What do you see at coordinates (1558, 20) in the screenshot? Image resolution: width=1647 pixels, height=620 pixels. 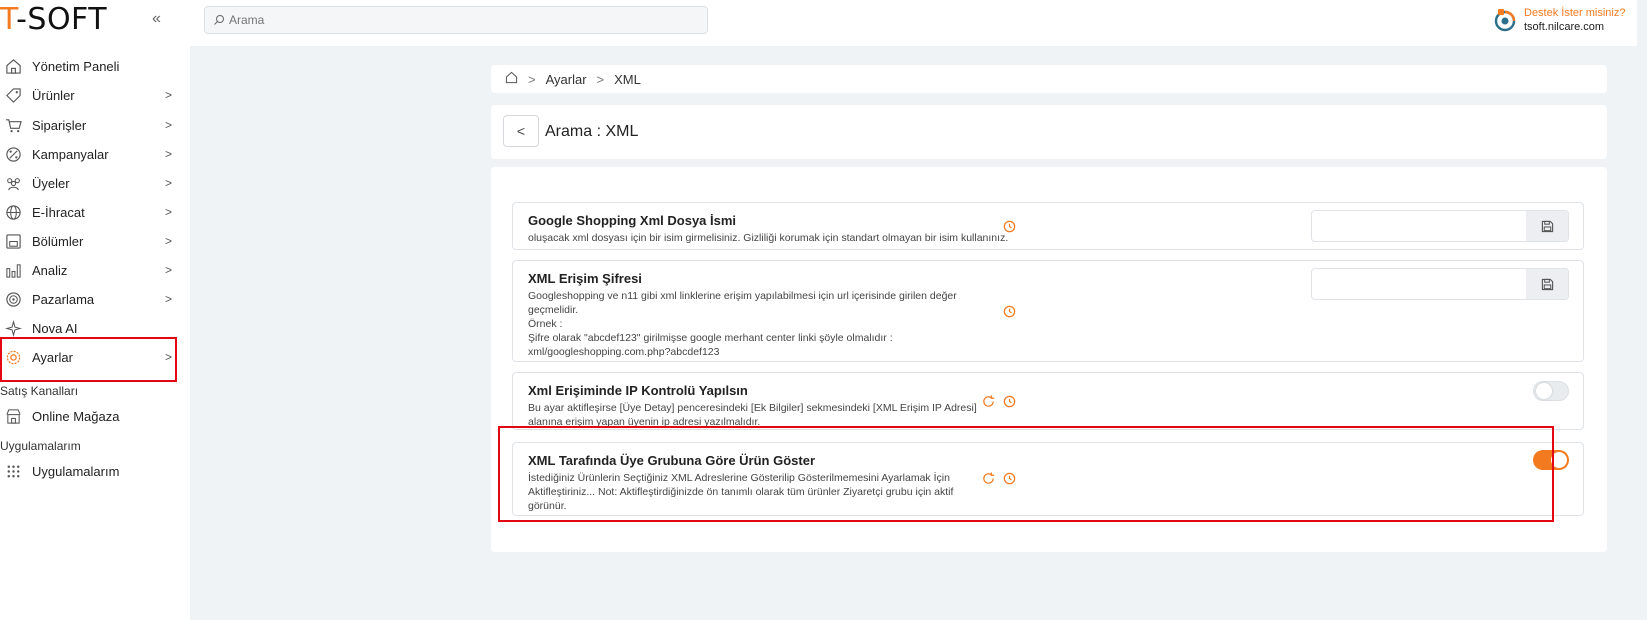 I see `support-widget: Destek İster misiniz? tsoft.nilcare.com` at bounding box center [1558, 20].